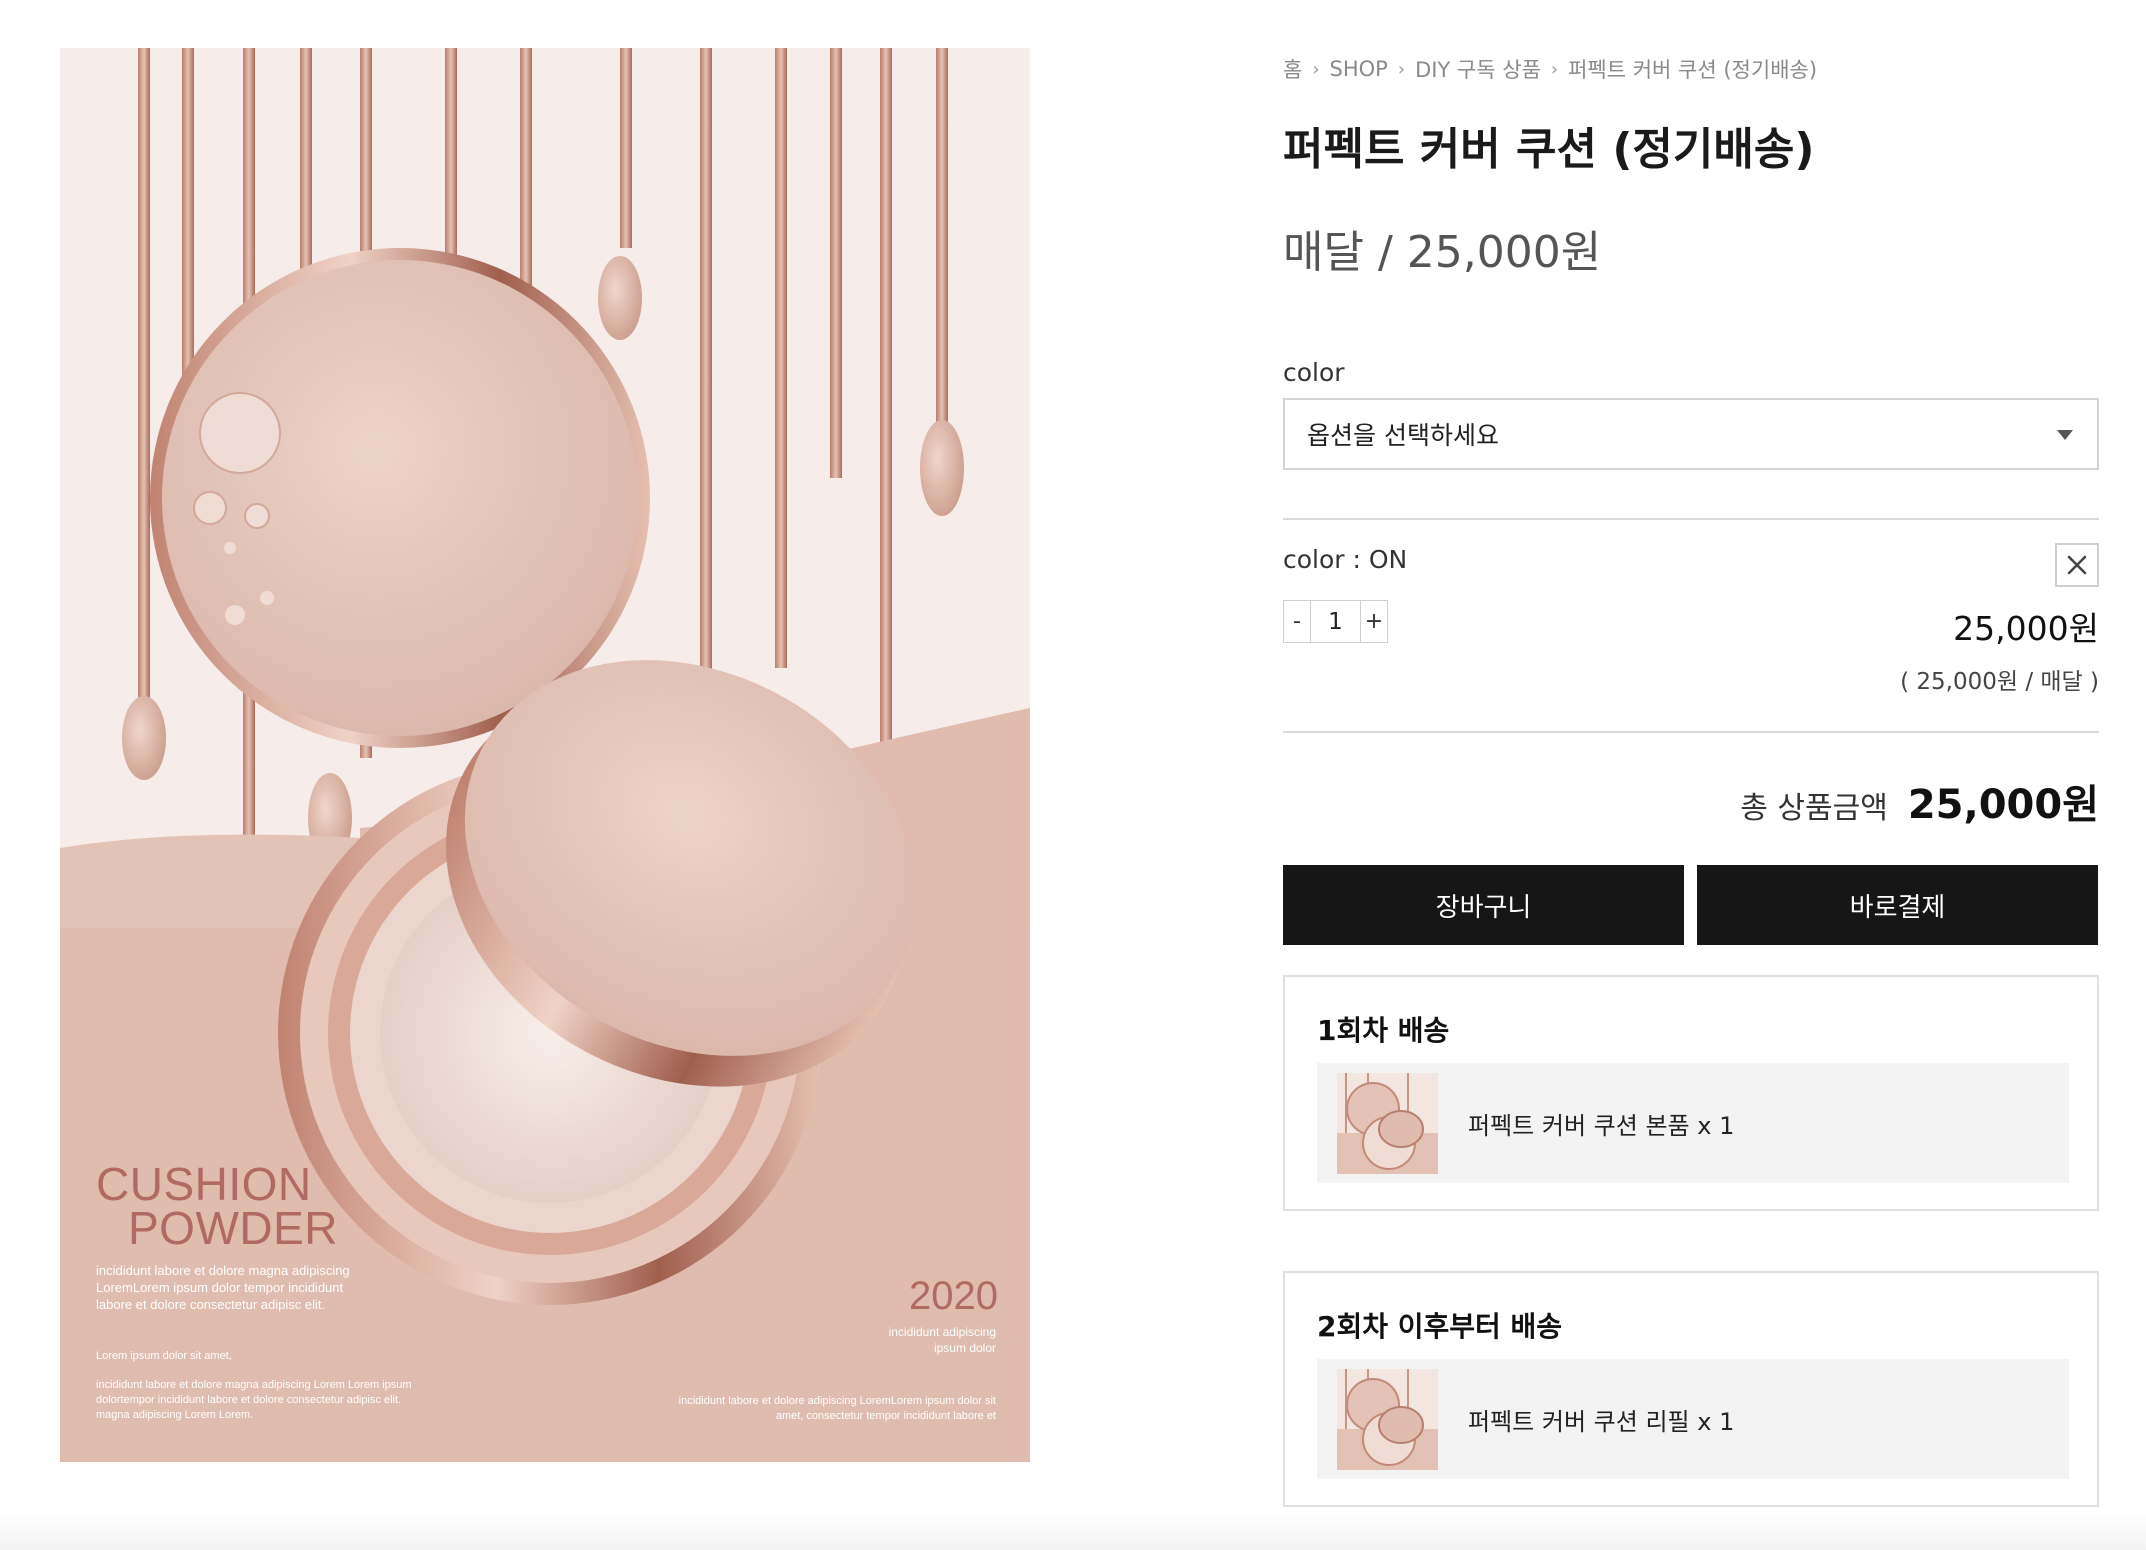 The image size is (2146, 1550). Describe the element at coordinates (1314, 372) in the screenshot. I see `option-label: color` at that location.